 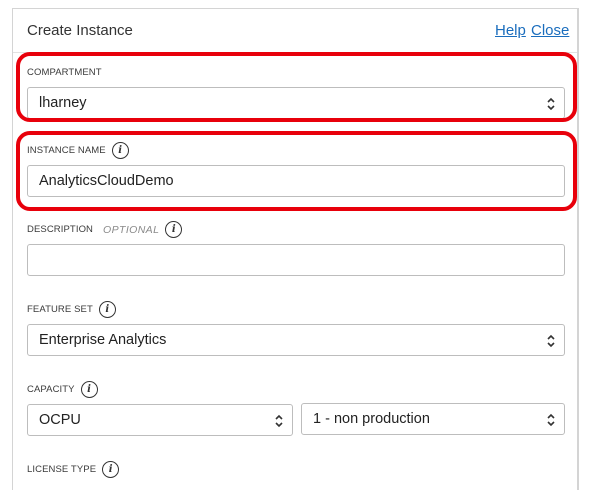 I want to click on capacity-unit-select: OCPU, so click(x=160, y=420).